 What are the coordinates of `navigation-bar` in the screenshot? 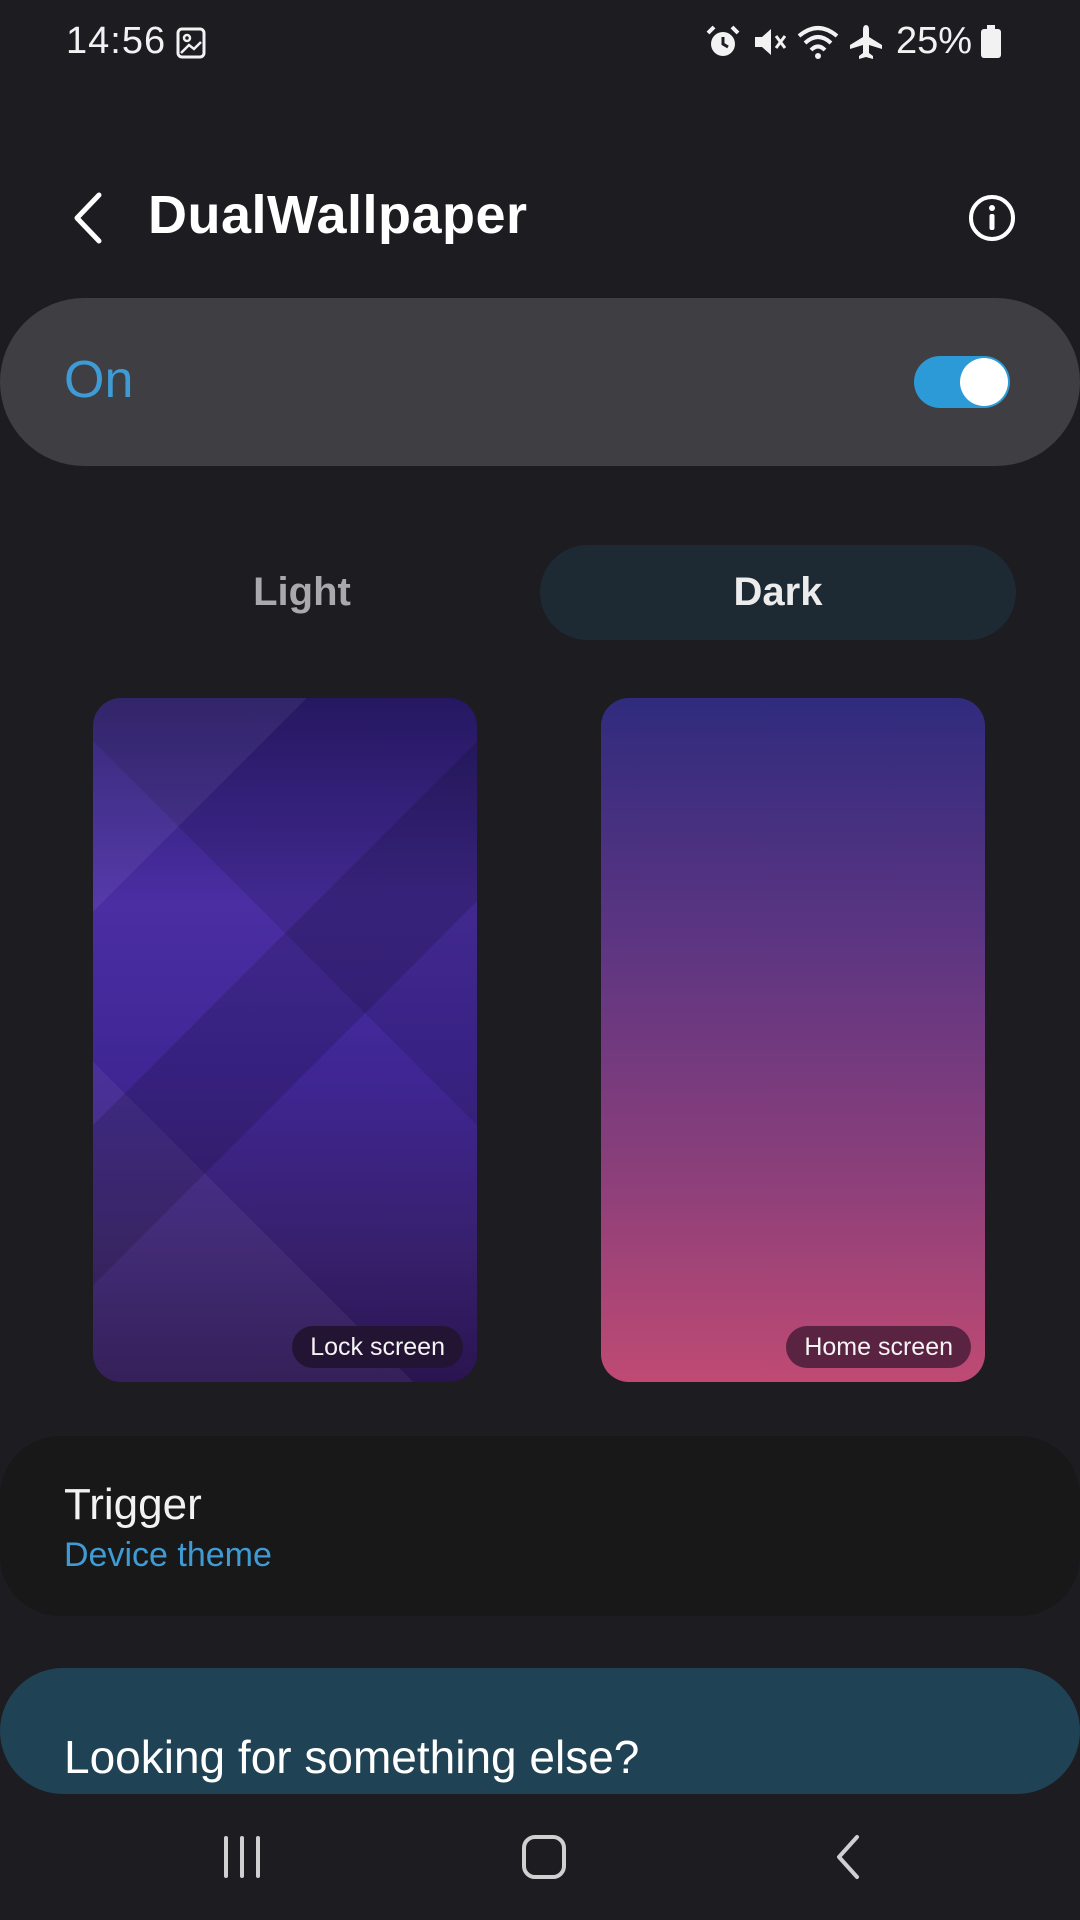 It's located at (540, 1857).